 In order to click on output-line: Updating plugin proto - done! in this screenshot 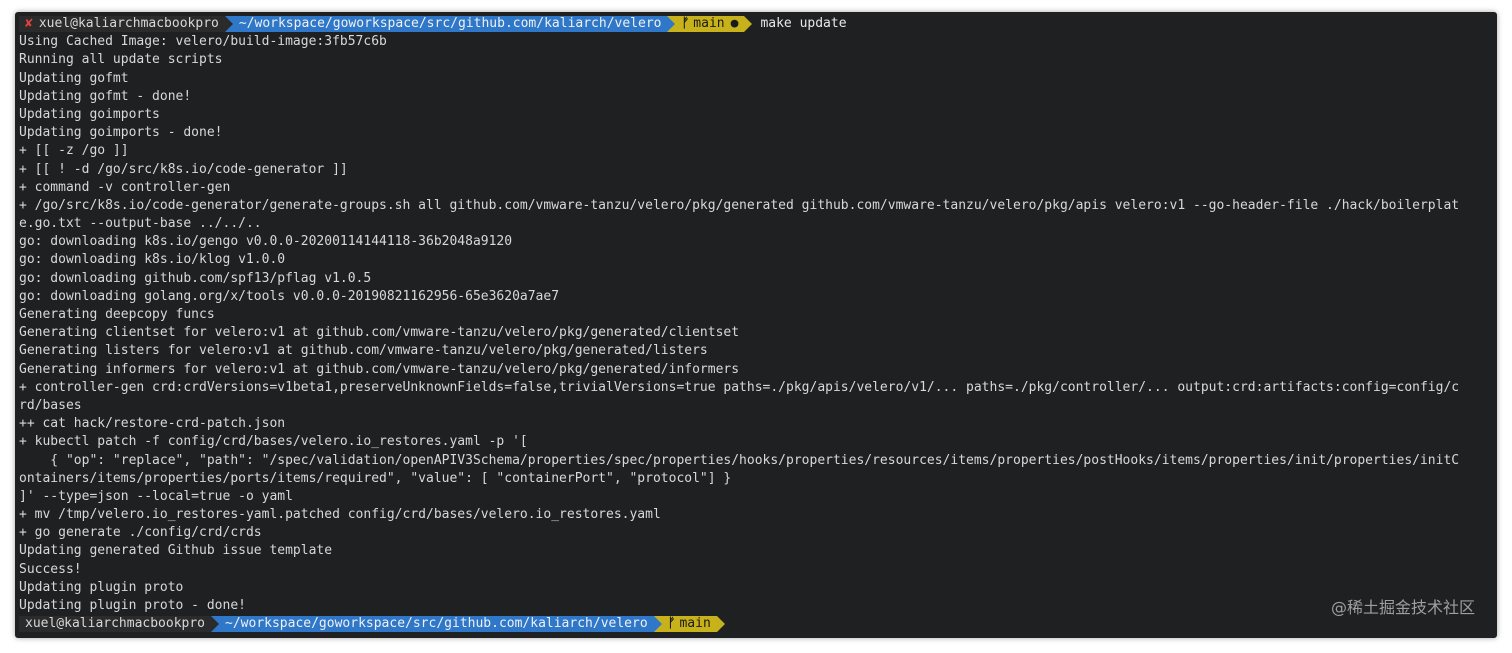, I will do `click(132, 605)`.